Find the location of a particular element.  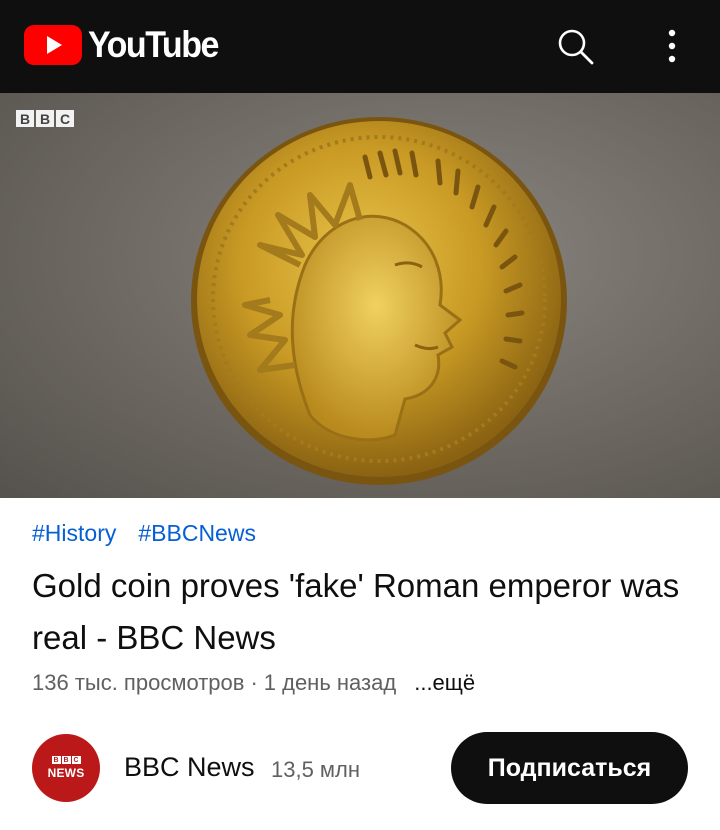

more-options-button is located at coordinates (672, 46).